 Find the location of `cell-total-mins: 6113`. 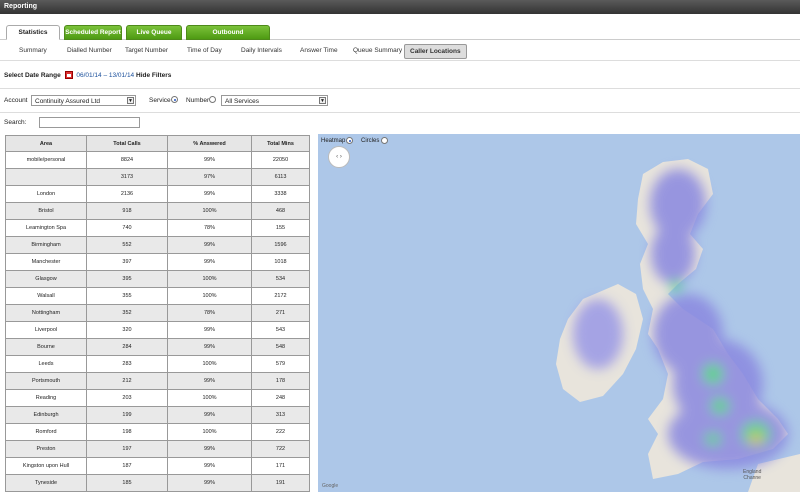

cell-total-mins: 6113 is located at coordinates (280, 177).